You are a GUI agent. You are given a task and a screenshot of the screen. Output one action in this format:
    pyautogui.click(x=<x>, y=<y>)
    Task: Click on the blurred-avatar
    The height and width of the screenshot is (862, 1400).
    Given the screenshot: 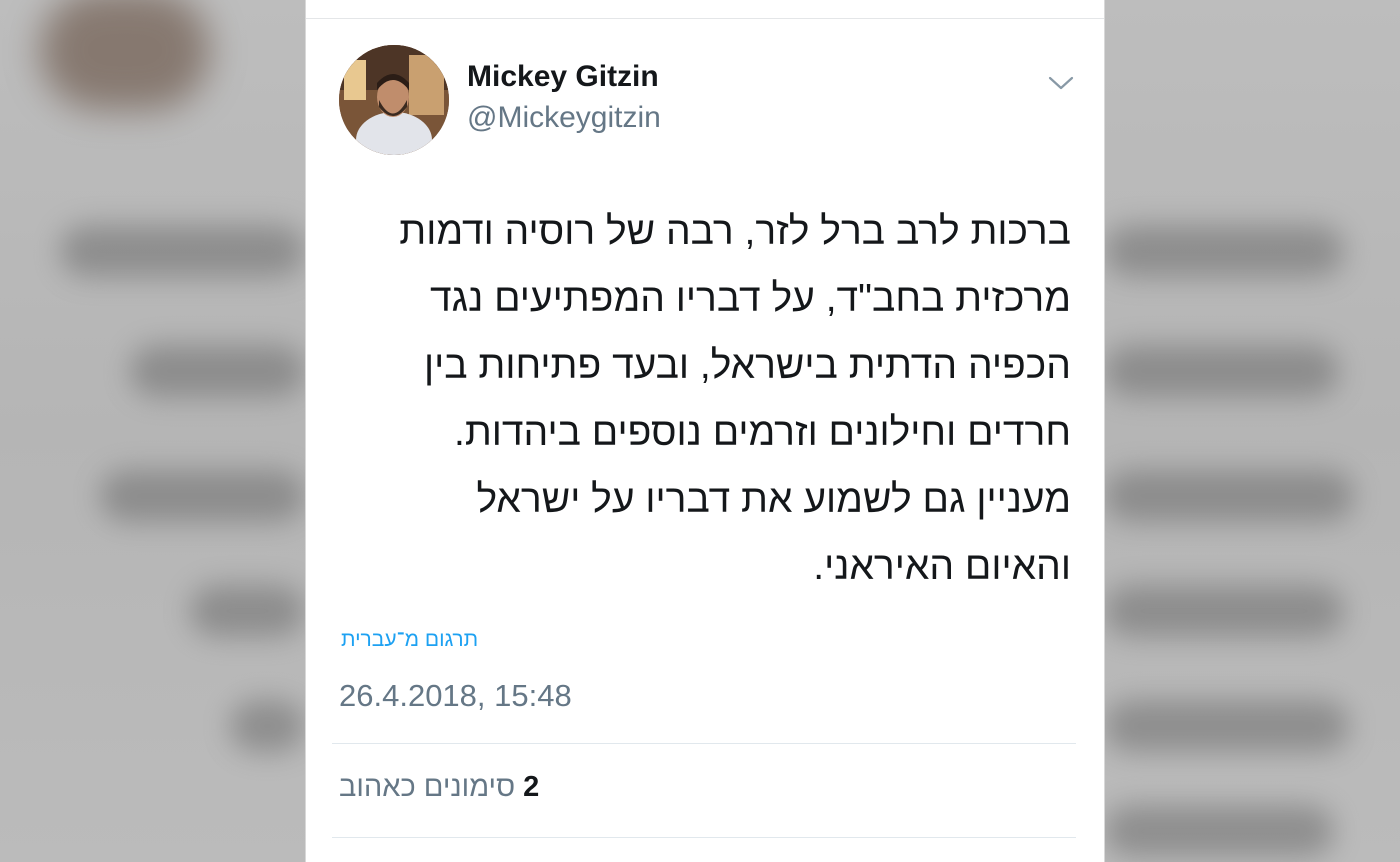 What is the action you would take?
    pyautogui.click(x=125, y=55)
    